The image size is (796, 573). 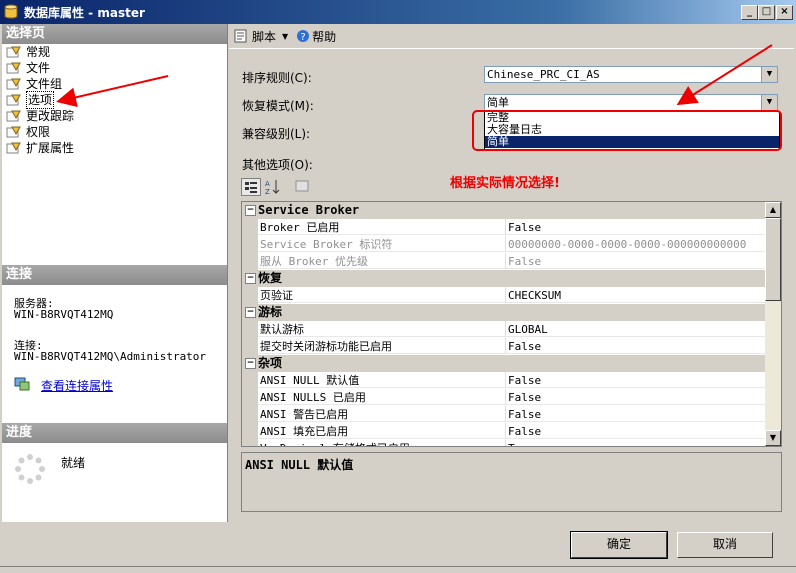 I want to click on grid-category-row: − 杂项, so click(x=504, y=363).